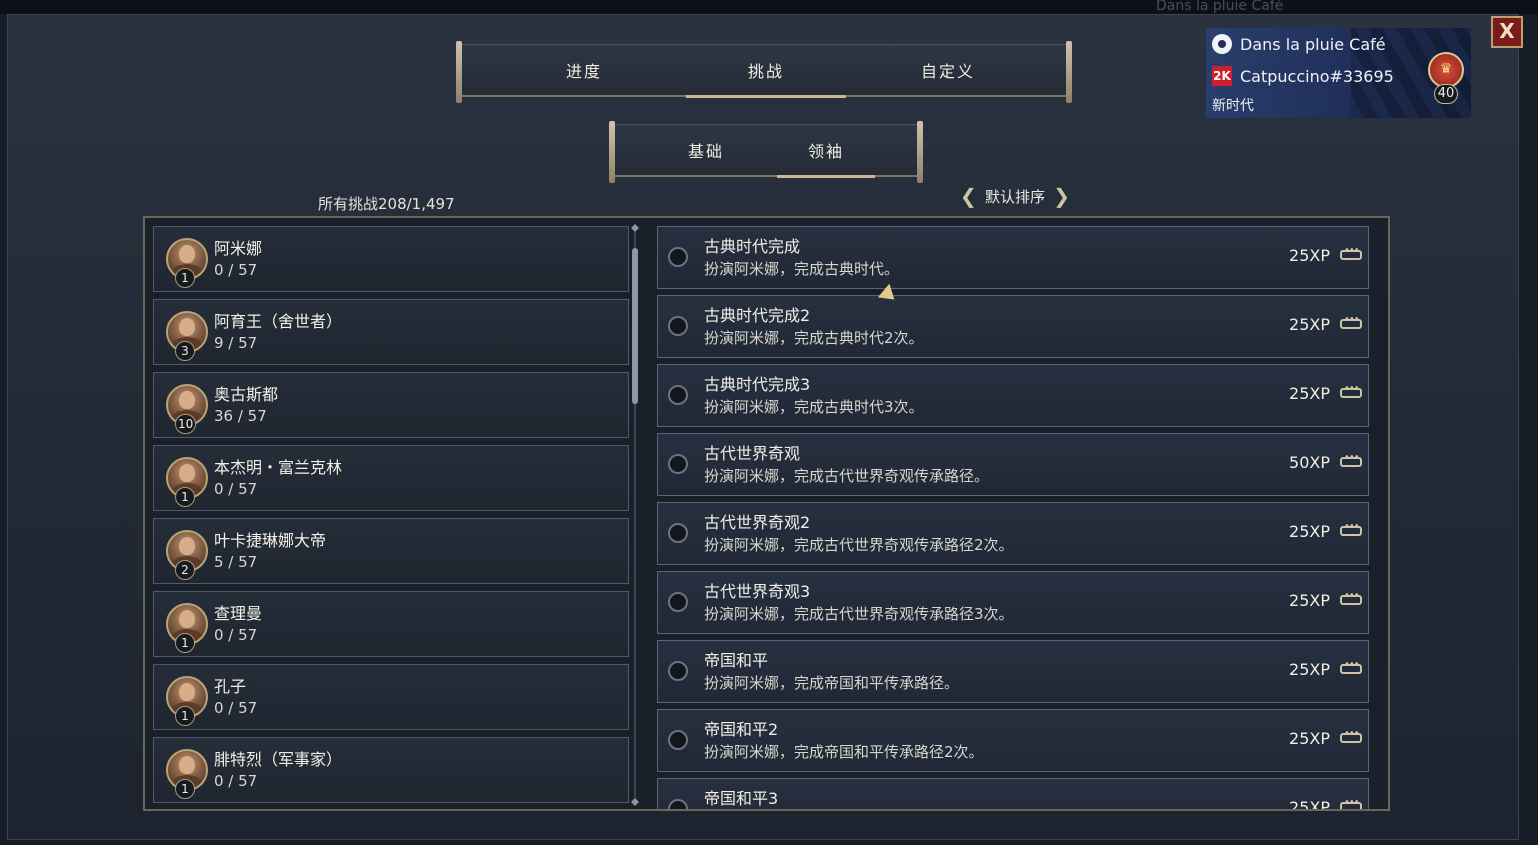 This screenshot has height=845, width=1538. I want to click on leader-name: 叶卡捷琳娜大帝, so click(270, 540).